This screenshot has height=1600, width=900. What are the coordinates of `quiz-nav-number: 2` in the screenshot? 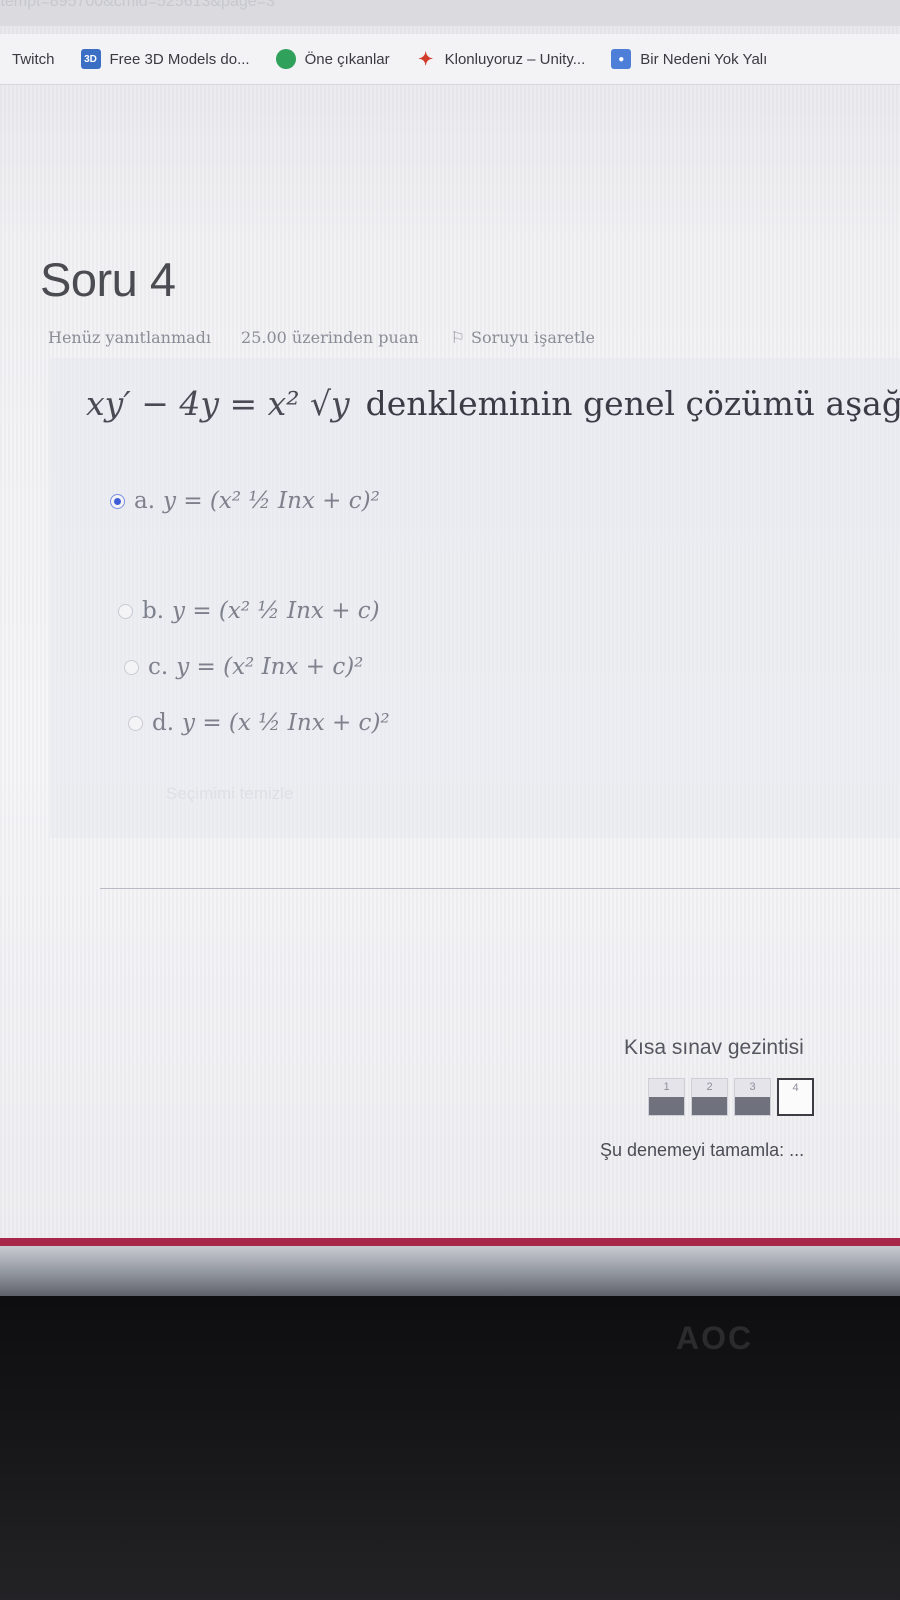 It's located at (709, 1087).